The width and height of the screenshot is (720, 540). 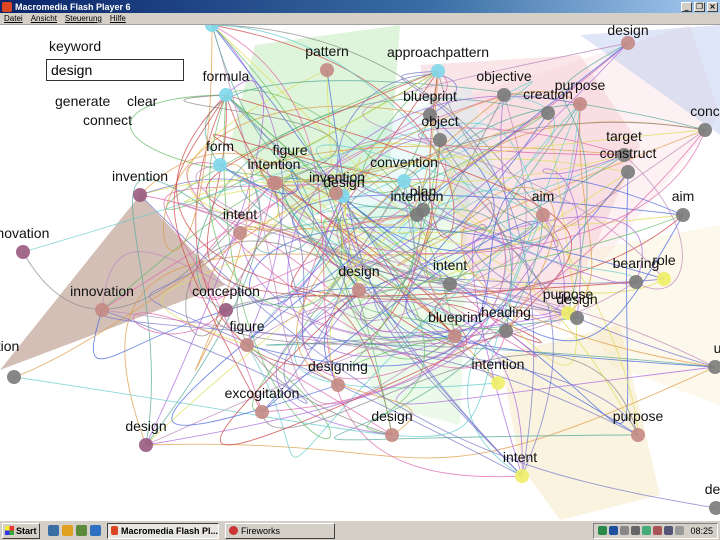 I want to click on keyword-node-label: excogitation, so click(x=262, y=393).